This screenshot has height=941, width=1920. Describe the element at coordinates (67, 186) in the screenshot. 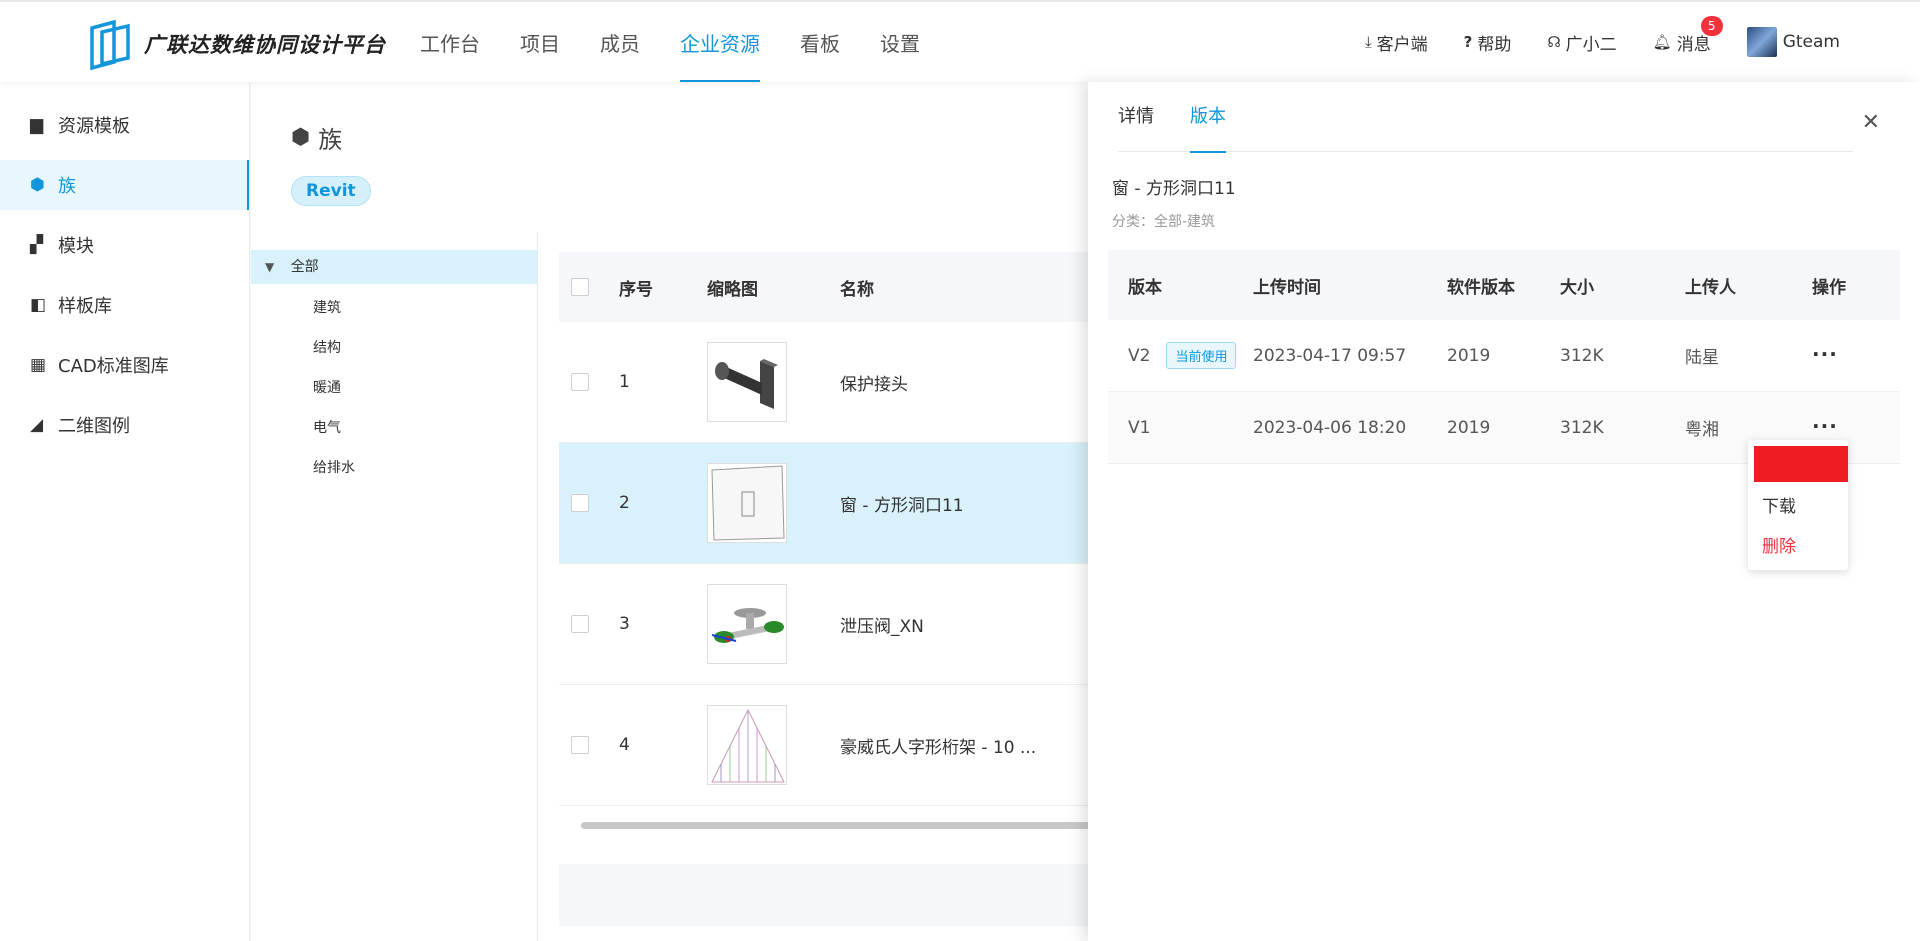

I see `sidebar-item-label: 族` at that location.